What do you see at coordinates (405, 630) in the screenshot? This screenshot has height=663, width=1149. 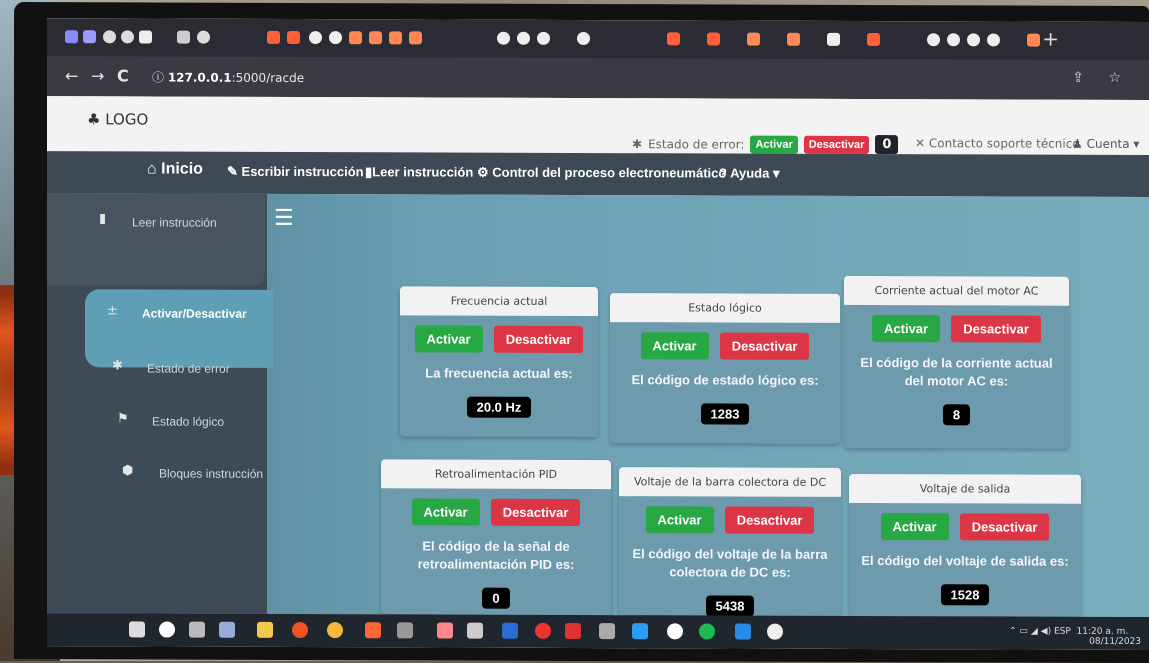 I see `tia-portal-icon` at bounding box center [405, 630].